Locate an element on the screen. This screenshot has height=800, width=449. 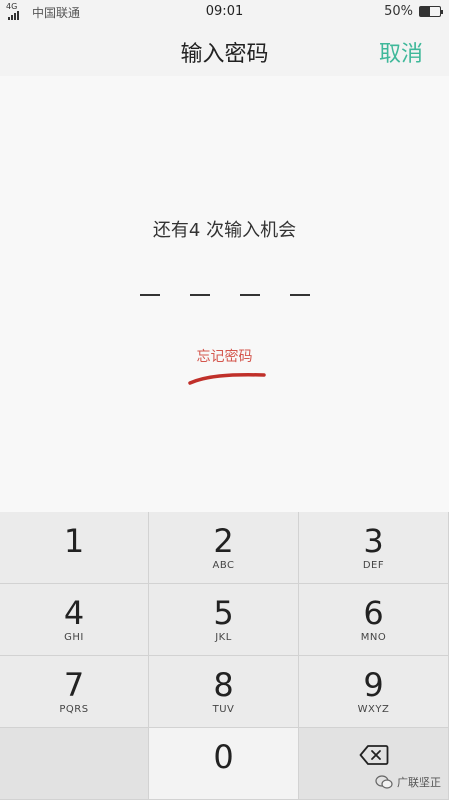
key-1: 1 is located at coordinates (74, 548).